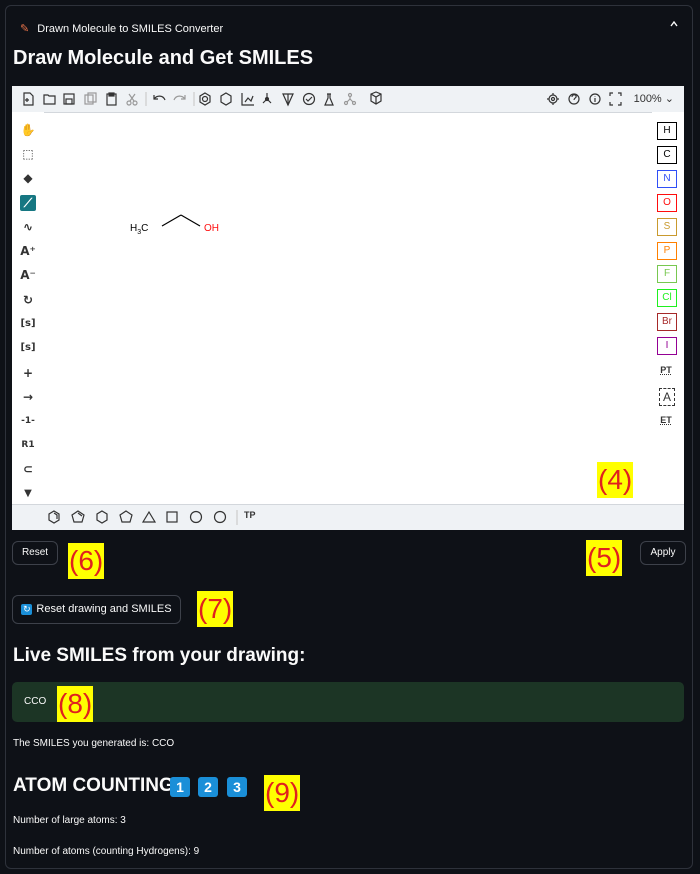  Describe the element at coordinates (226, 99) in the screenshot. I see `dearomatize-icon` at that location.